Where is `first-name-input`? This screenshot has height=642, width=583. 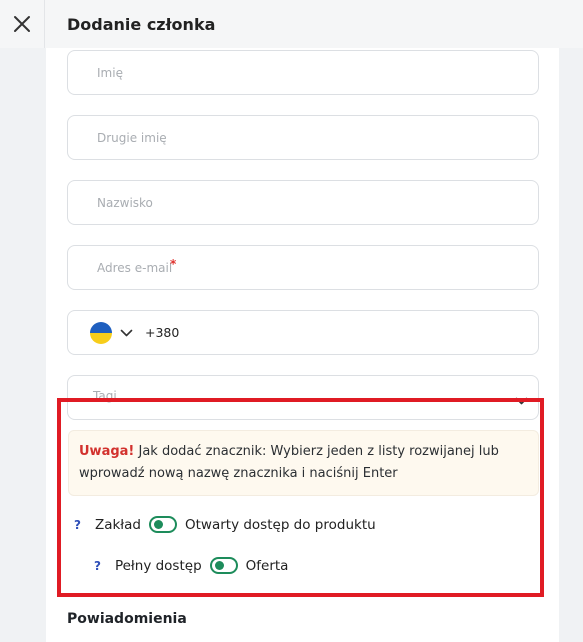
first-name-input is located at coordinates (317, 72).